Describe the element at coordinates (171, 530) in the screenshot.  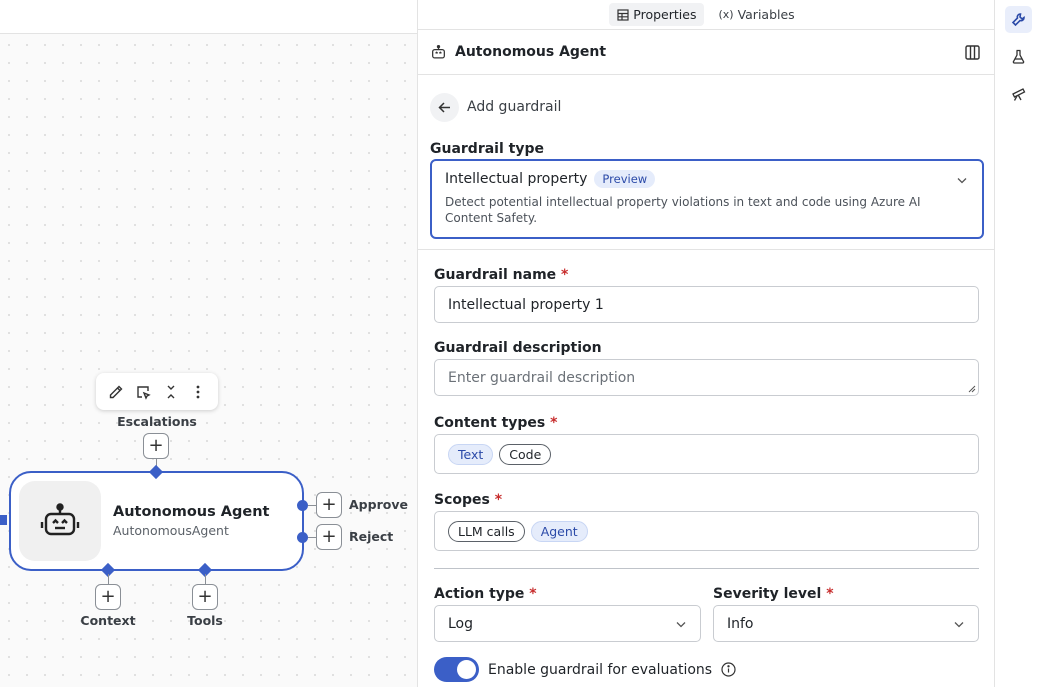
I see `agent-node-subtitle: AutonomousAgent` at that location.